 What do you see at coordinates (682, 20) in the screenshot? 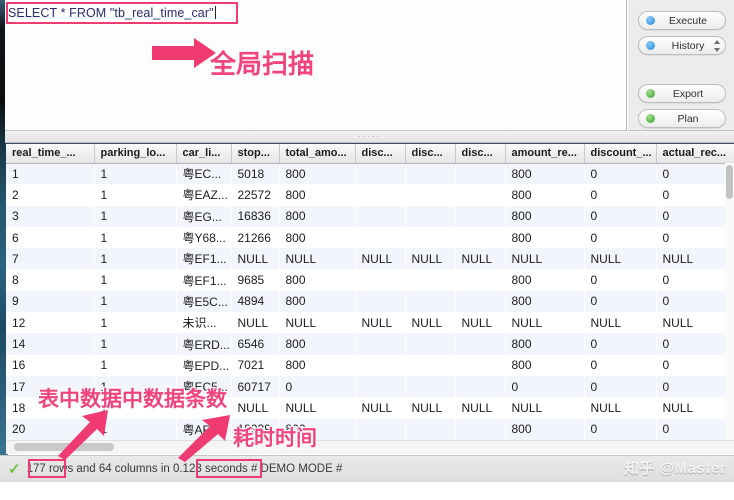
I see `execute-button: Execute` at bounding box center [682, 20].